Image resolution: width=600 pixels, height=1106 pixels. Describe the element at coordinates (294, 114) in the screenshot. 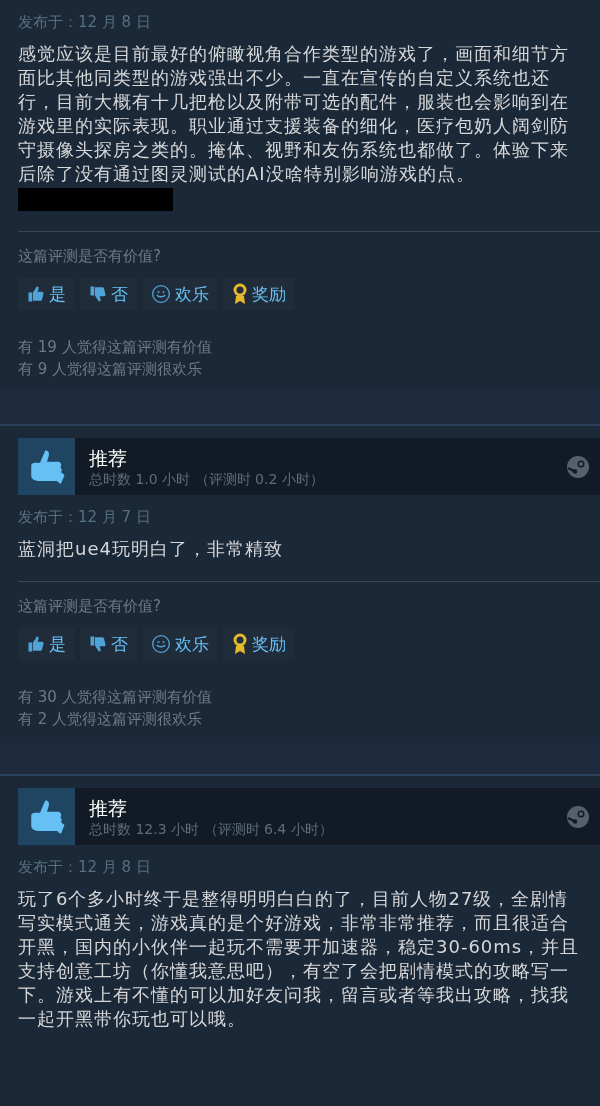

I see `review-text: 感觉应该是目前最好的俯瞰视角合作类型的游戏了，画面和细节方面比其他同类型的游戏强出不少。一直在宣传的自定义系统也还行，目前大概有十几把枪以及附带可选的配件，服装也会影响到在游戏里的实际表现。职业通过支援装备的细化，医疗包奶人阔剑防守摄像头探房之类的。掩体、视野和友伤系统也都做了。体验下来后除了没有通过图灵测试的AI没啥特别影响游戏的点。` at that location.